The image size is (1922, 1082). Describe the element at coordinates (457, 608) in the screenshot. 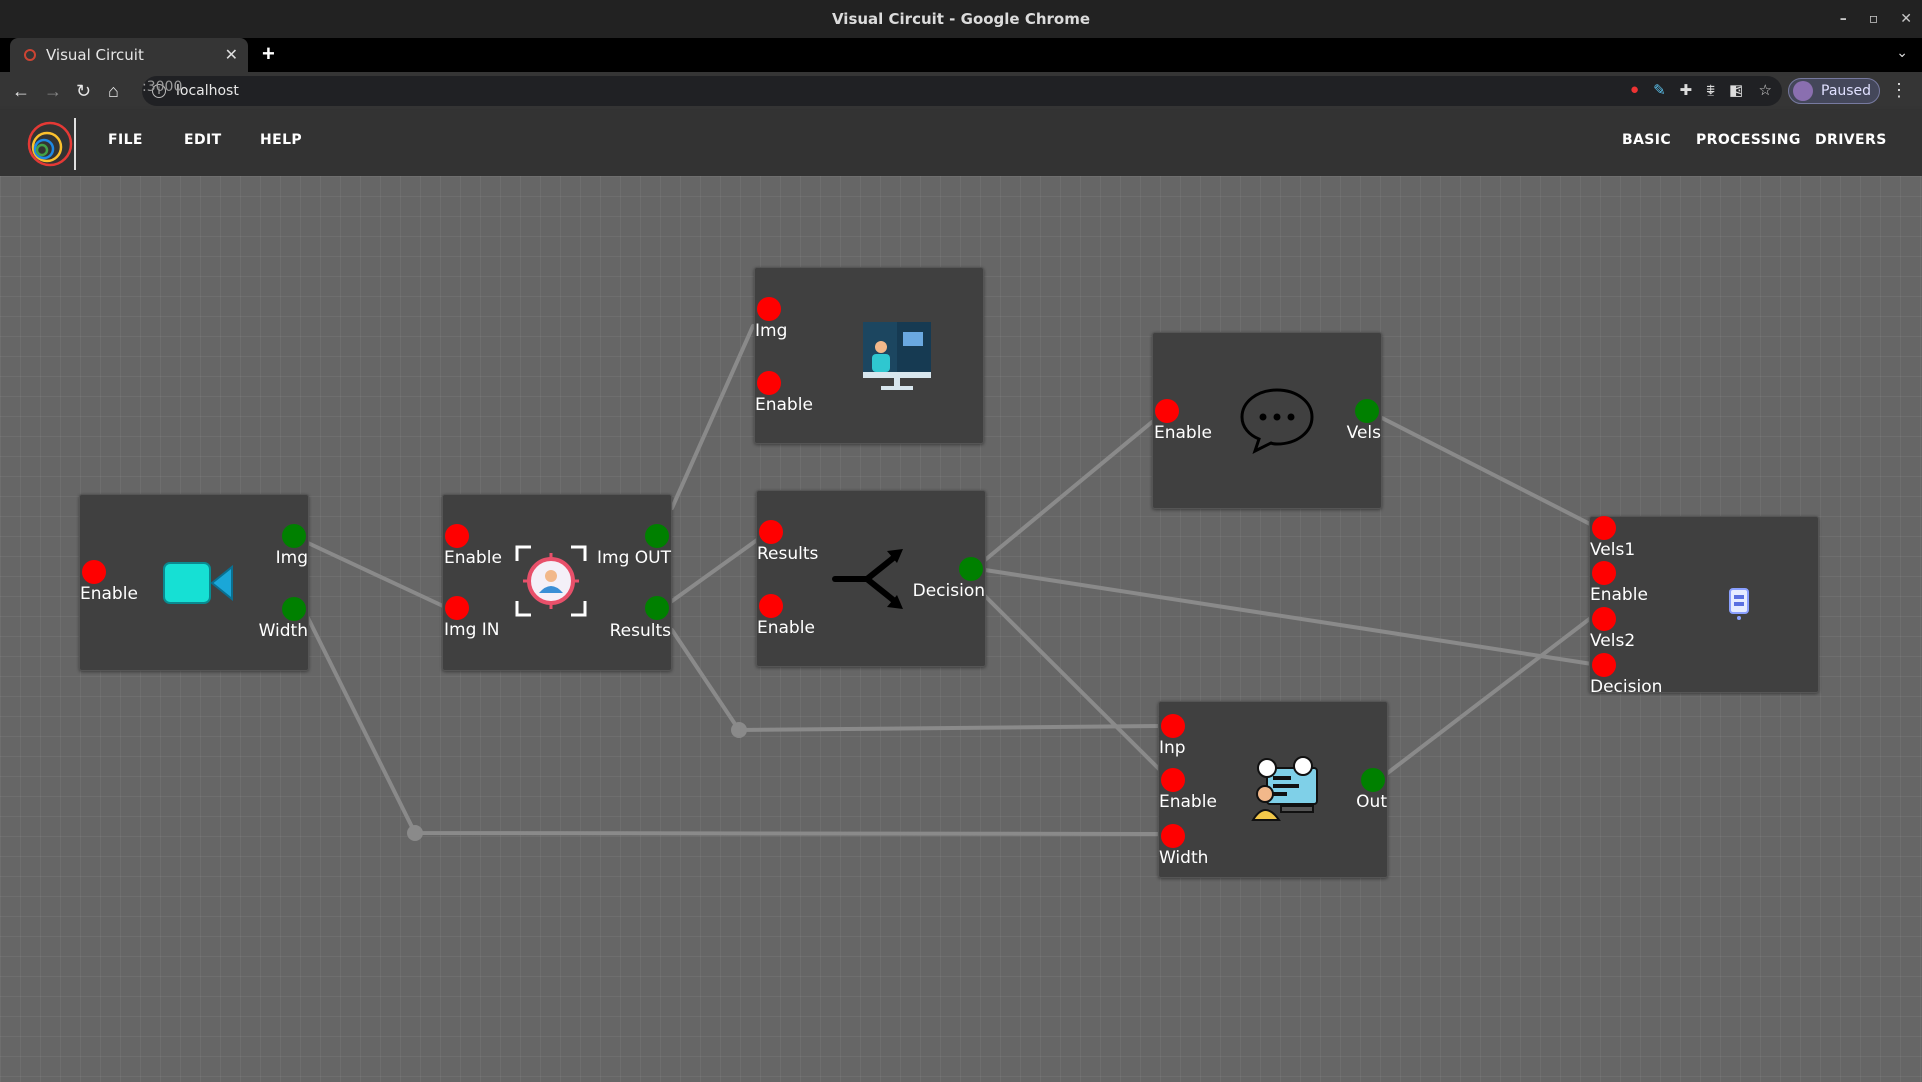

I see `detector-imgin-port` at that location.